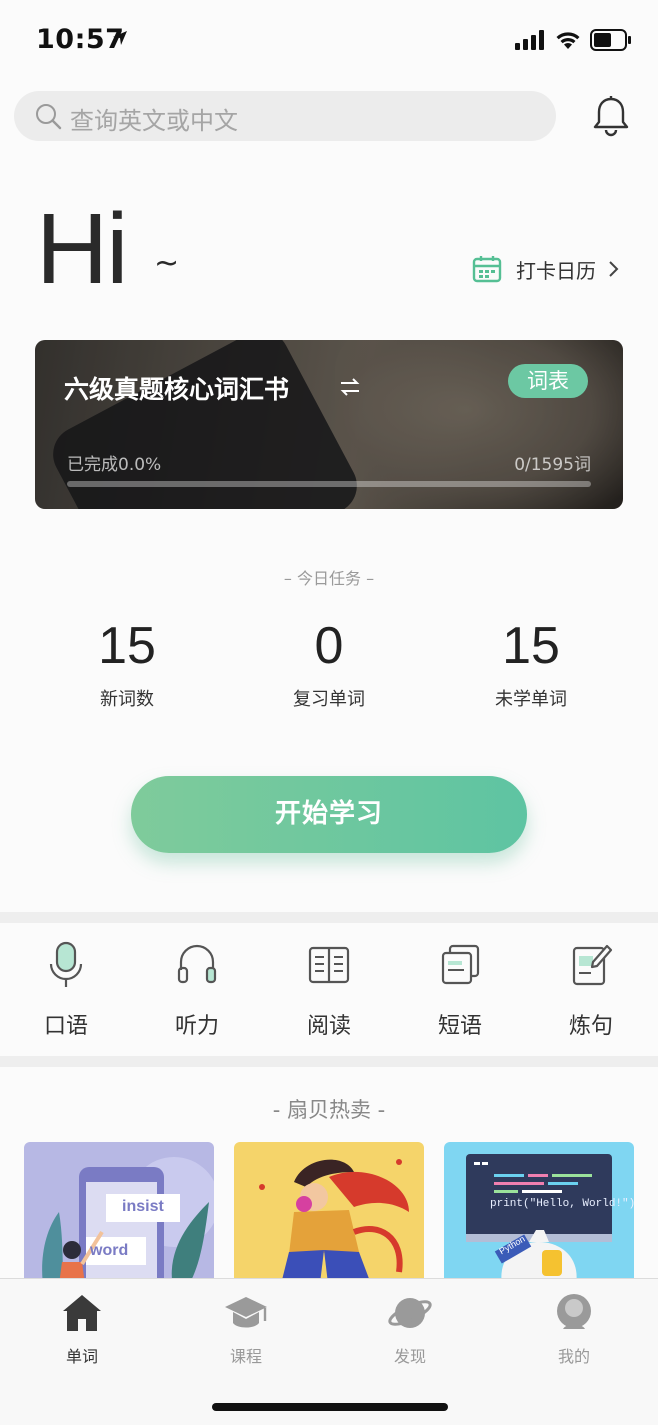 The height and width of the screenshot is (1425, 658). I want to click on home-indicator, so click(330, 1407).